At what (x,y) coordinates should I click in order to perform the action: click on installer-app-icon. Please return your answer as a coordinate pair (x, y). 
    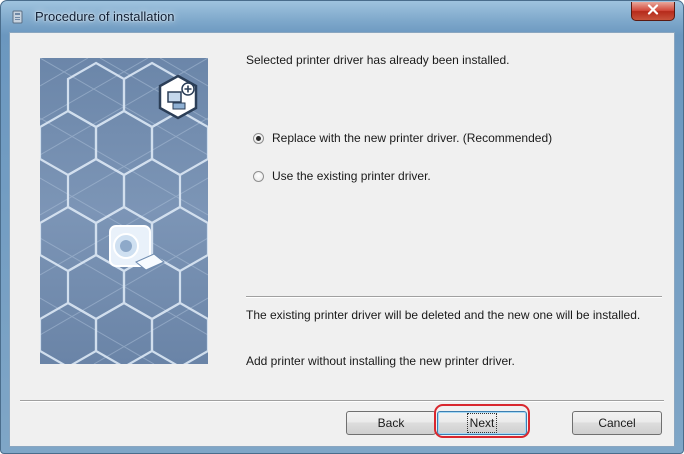
    Looking at the image, I should click on (18, 17).